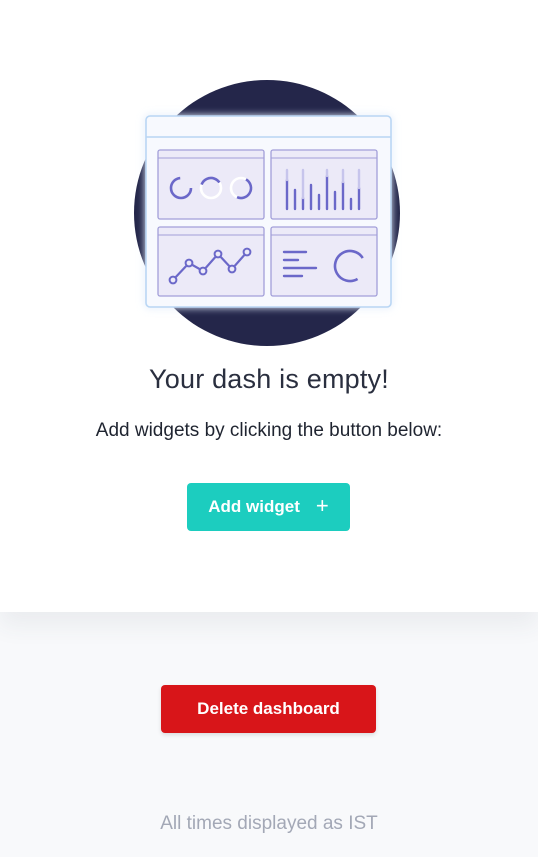  What do you see at coordinates (324, 261) in the screenshot?
I see `list-gauge-widget-icon` at bounding box center [324, 261].